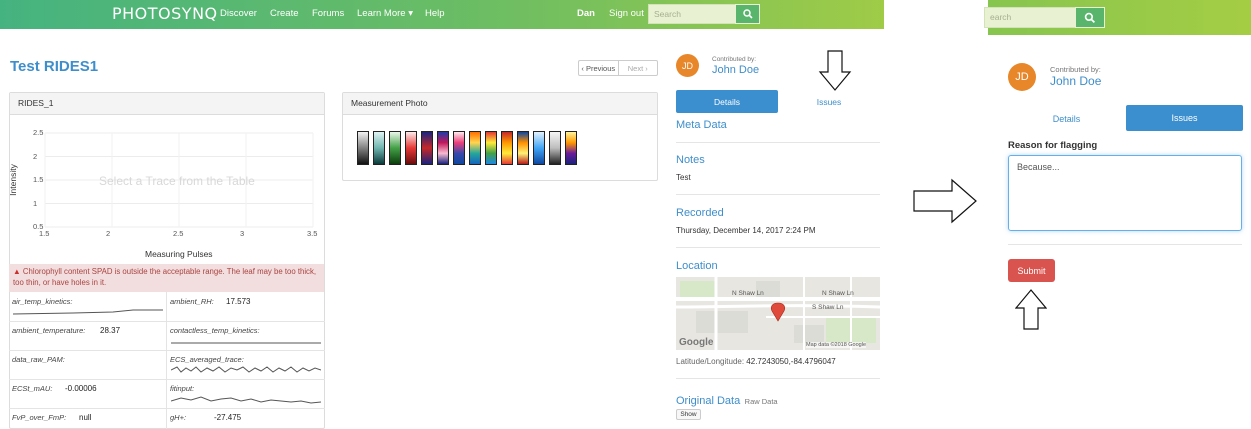 This screenshot has width=1251, height=429. Describe the element at coordinates (49, 330) in the screenshot. I see `param-key: ambient_temperature:` at that location.